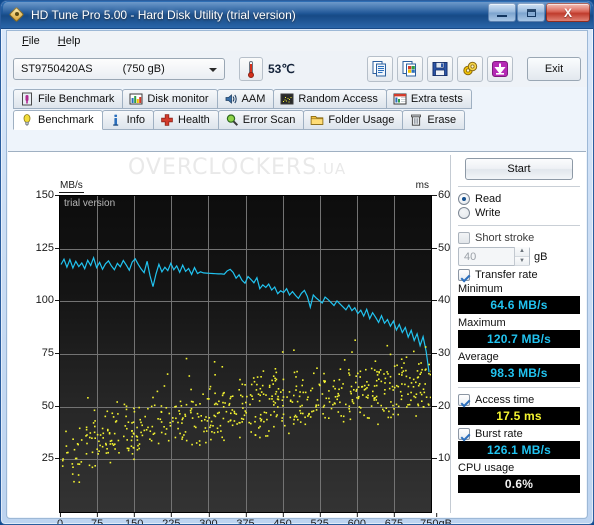 This screenshot has height=525, width=594. I want to click on x-axis-tick-label: 525, so click(320, 518).